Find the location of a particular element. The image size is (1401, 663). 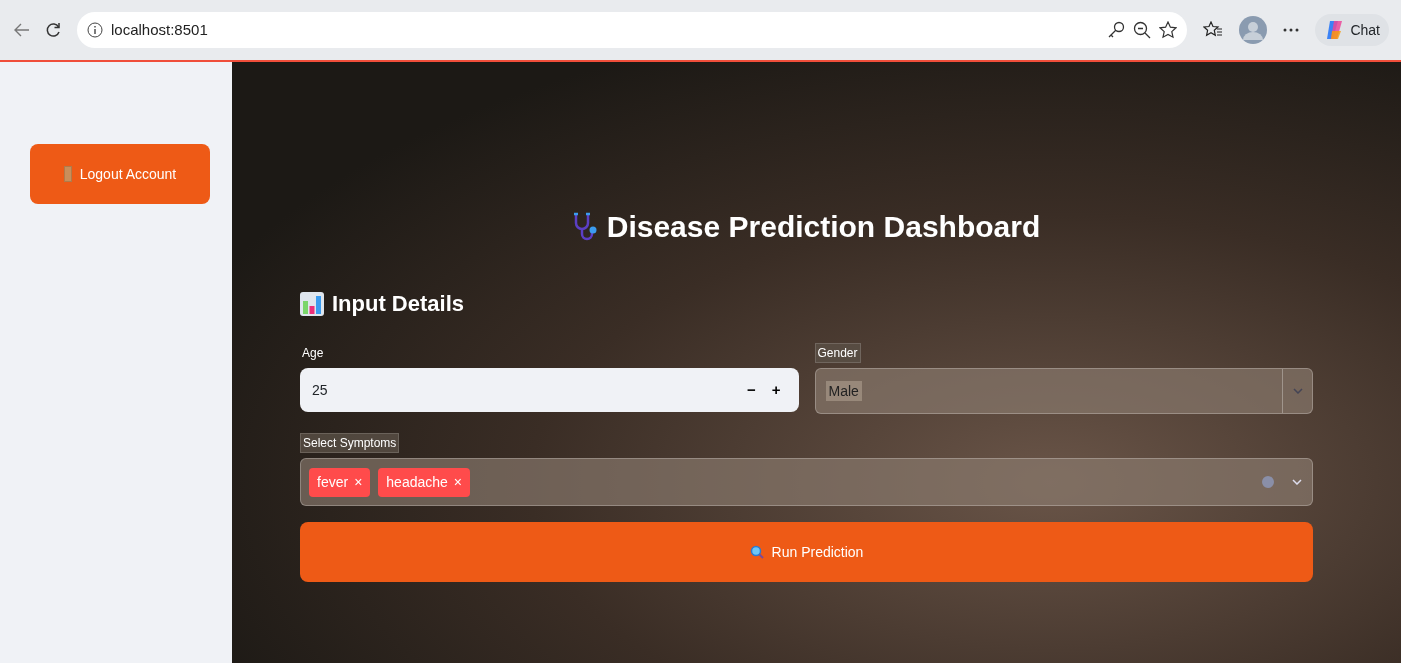

gender-select: Male is located at coordinates (1063, 391).